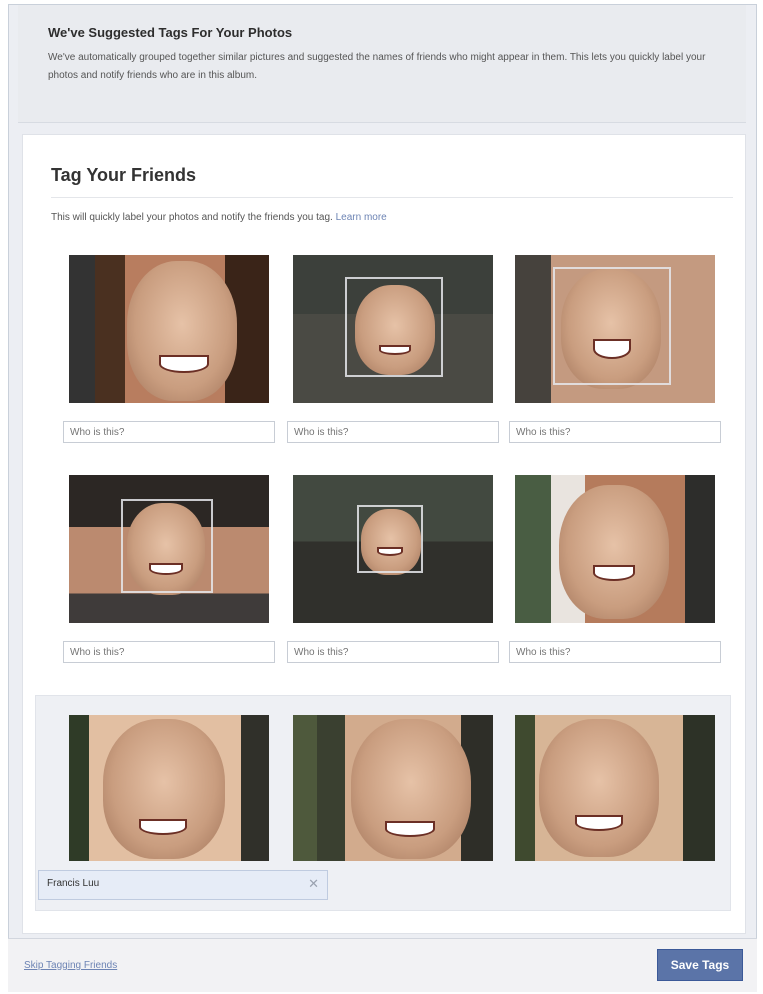 This screenshot has width=763, height=994. I want to click on close-icon: ✕, so click(313, 884).